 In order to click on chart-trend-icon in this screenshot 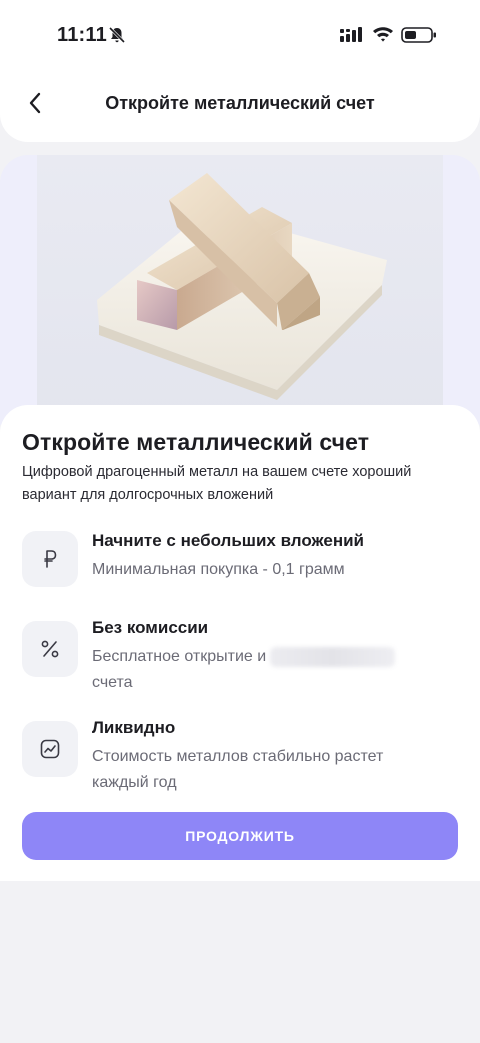, I will do `click(50, 749)`.